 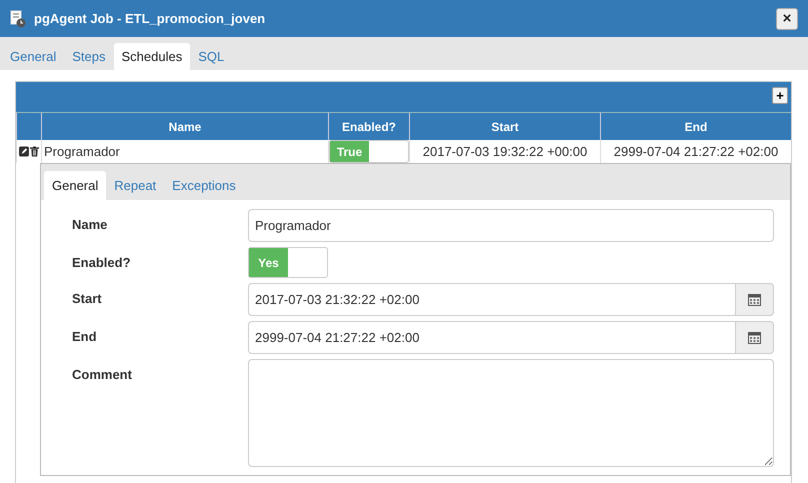 I want to click on tab: SQL, so click(x=211, y=56).